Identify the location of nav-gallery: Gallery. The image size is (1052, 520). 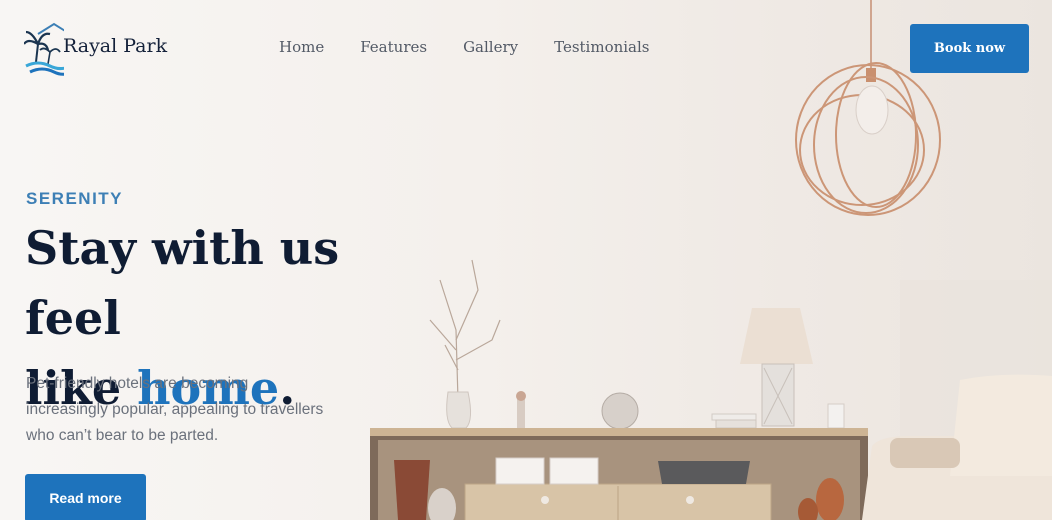
(490, 47).